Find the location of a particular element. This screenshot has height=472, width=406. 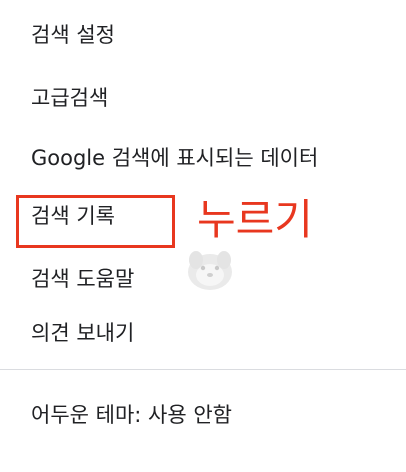

menu-item-search-help: 검색 도움말 is located at coordinates (82, 279).